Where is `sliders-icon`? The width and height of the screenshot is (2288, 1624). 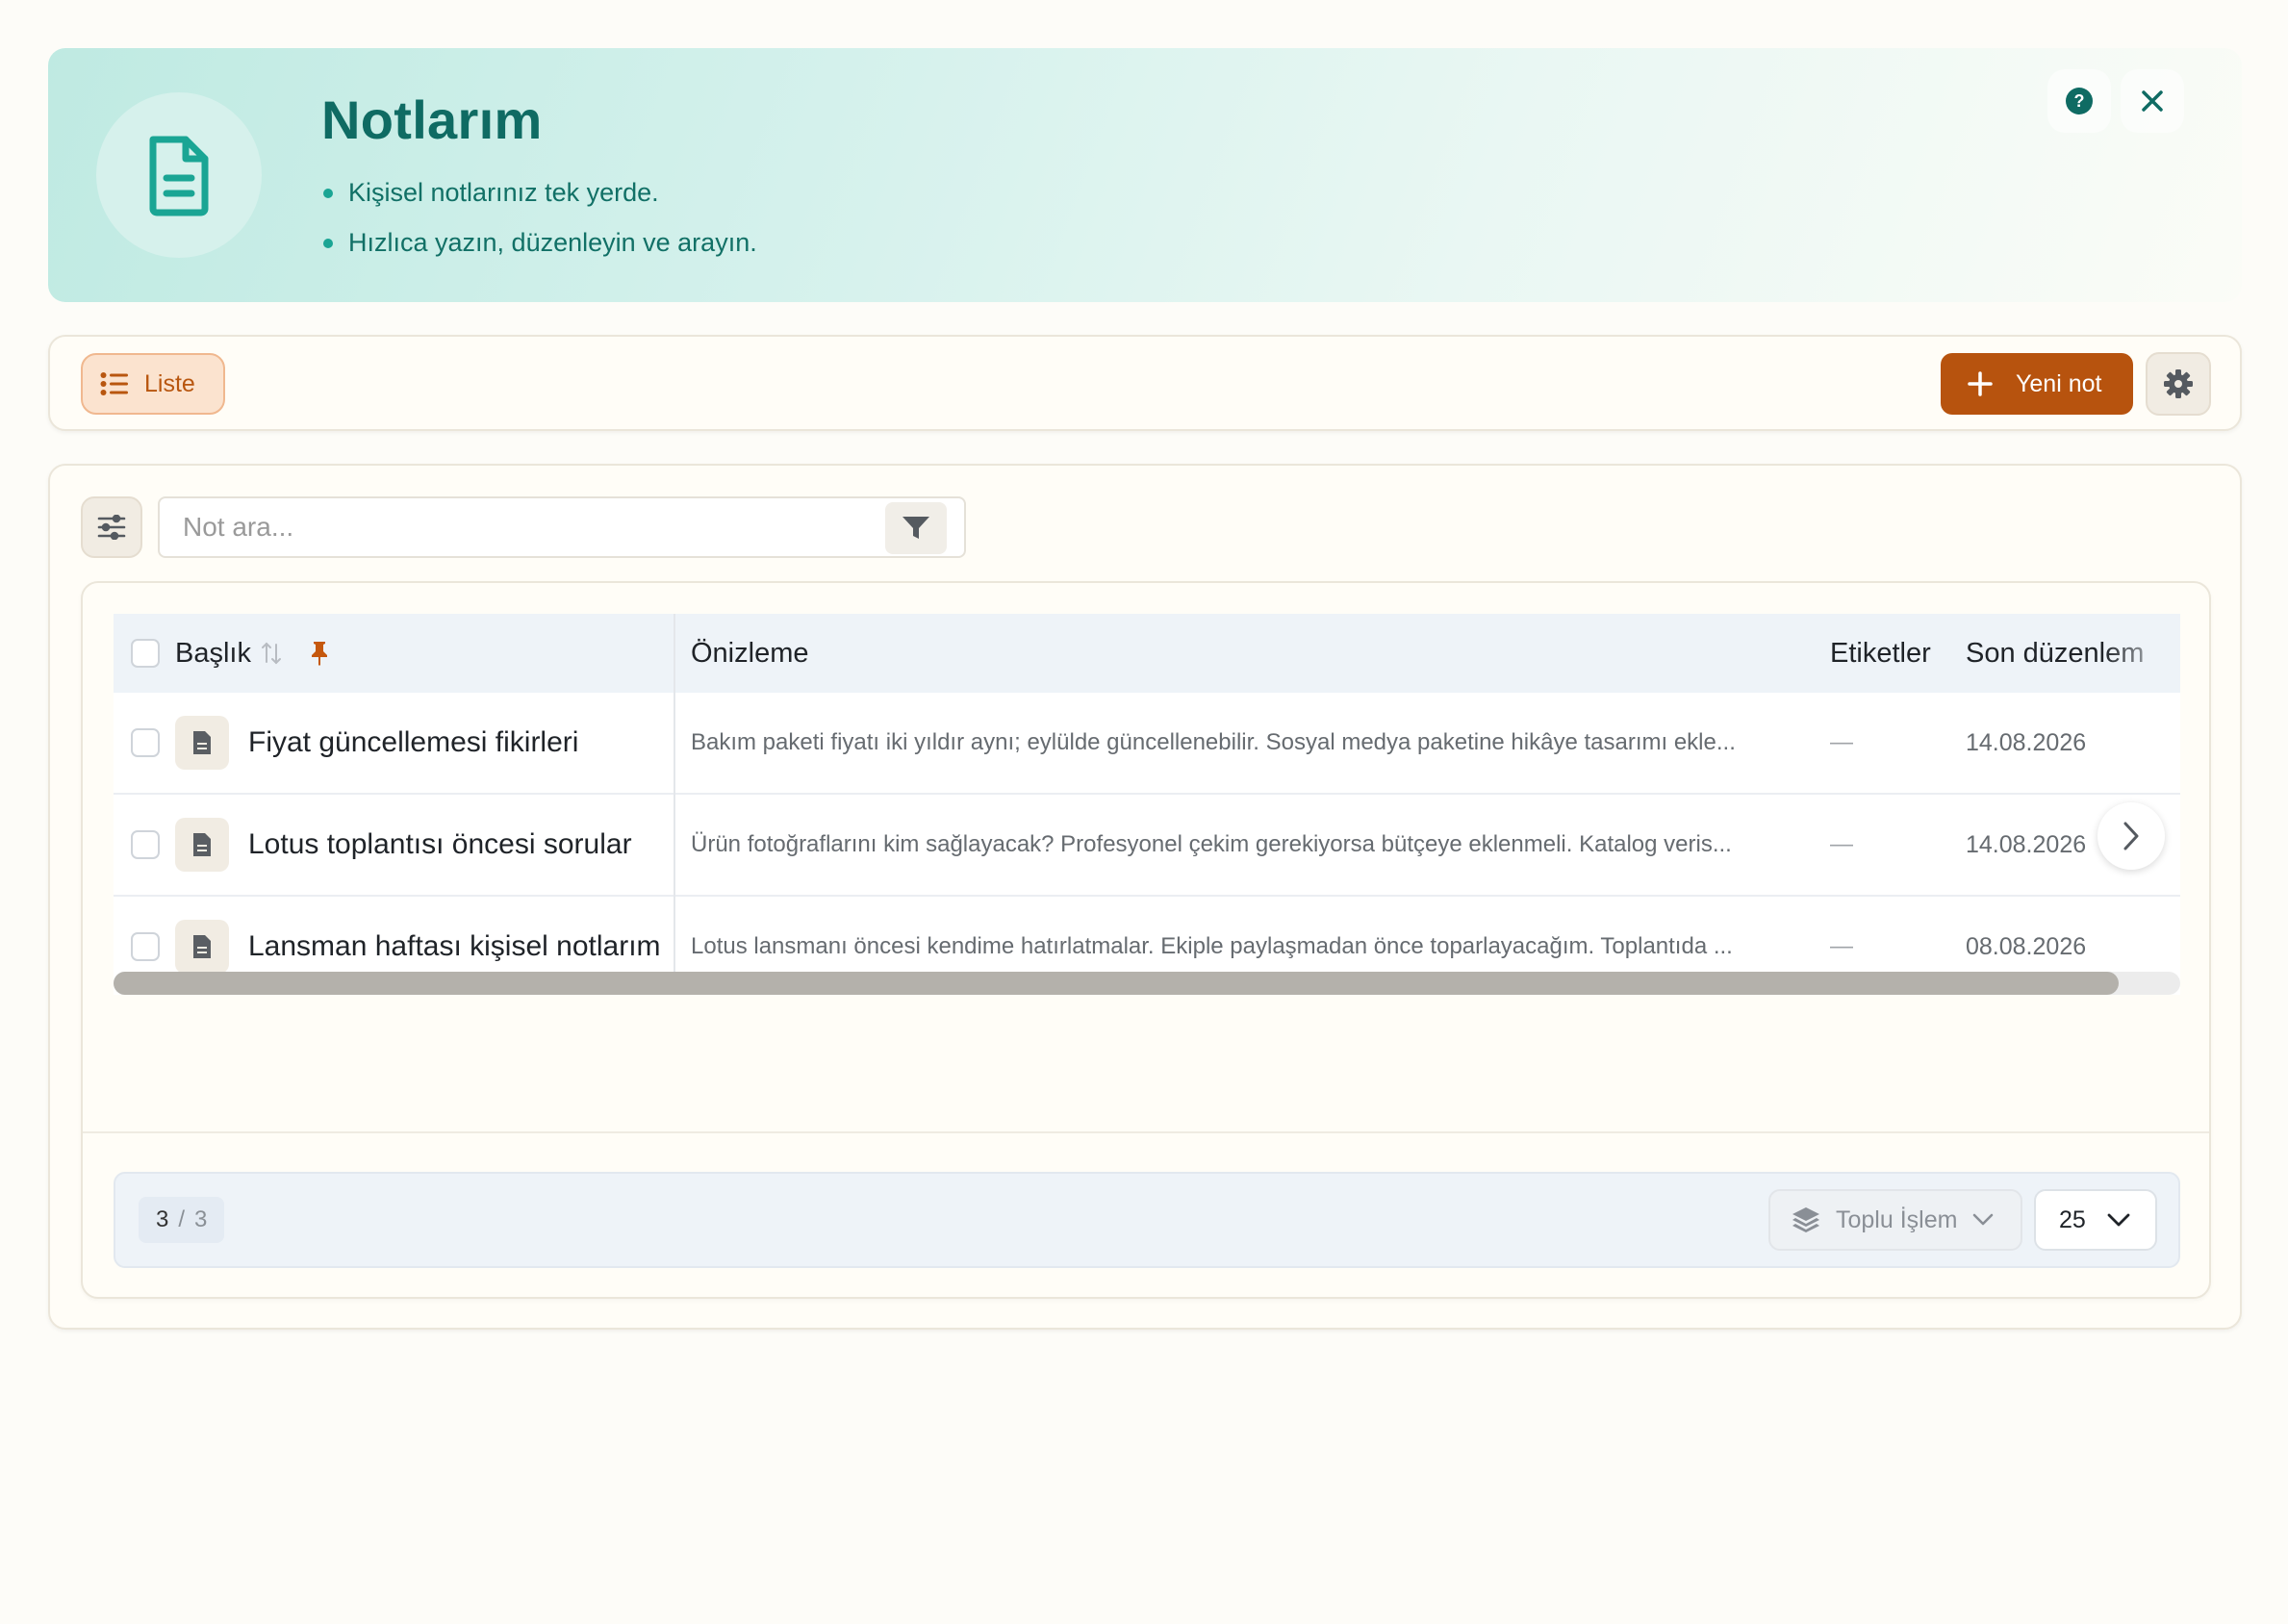
sliders-icon is located at coordinates (111, 527).